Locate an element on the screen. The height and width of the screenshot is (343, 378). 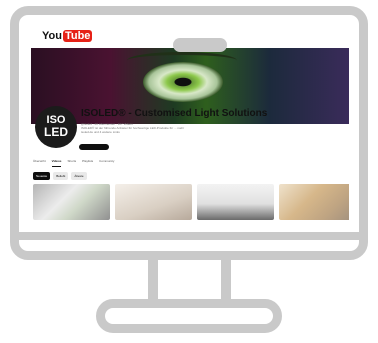
tab-shorts: Shorts is located at coordinates (71, 163).